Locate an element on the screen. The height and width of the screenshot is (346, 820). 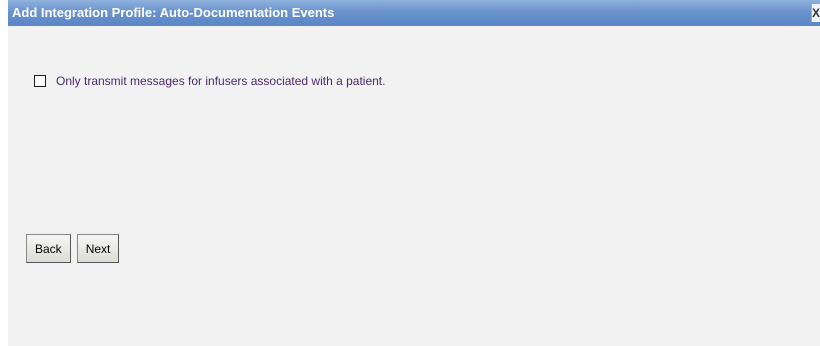
close-button: X is located at coordinates (815, 13).